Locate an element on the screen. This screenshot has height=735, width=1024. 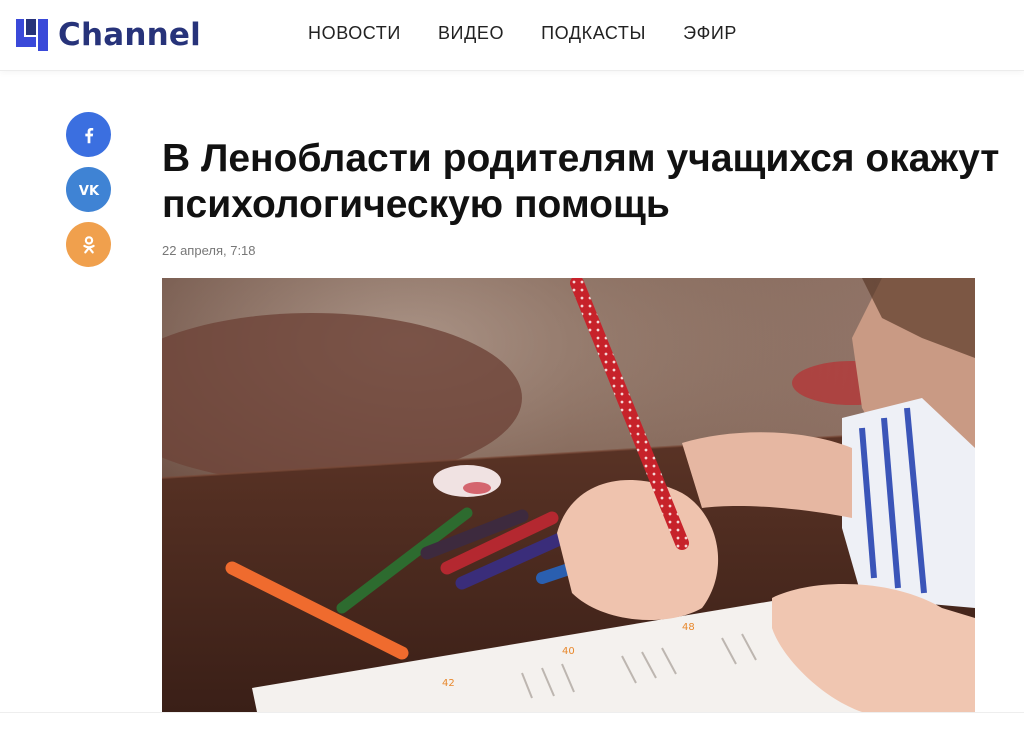
share-facebook-button is located at coordinates (88, 134).